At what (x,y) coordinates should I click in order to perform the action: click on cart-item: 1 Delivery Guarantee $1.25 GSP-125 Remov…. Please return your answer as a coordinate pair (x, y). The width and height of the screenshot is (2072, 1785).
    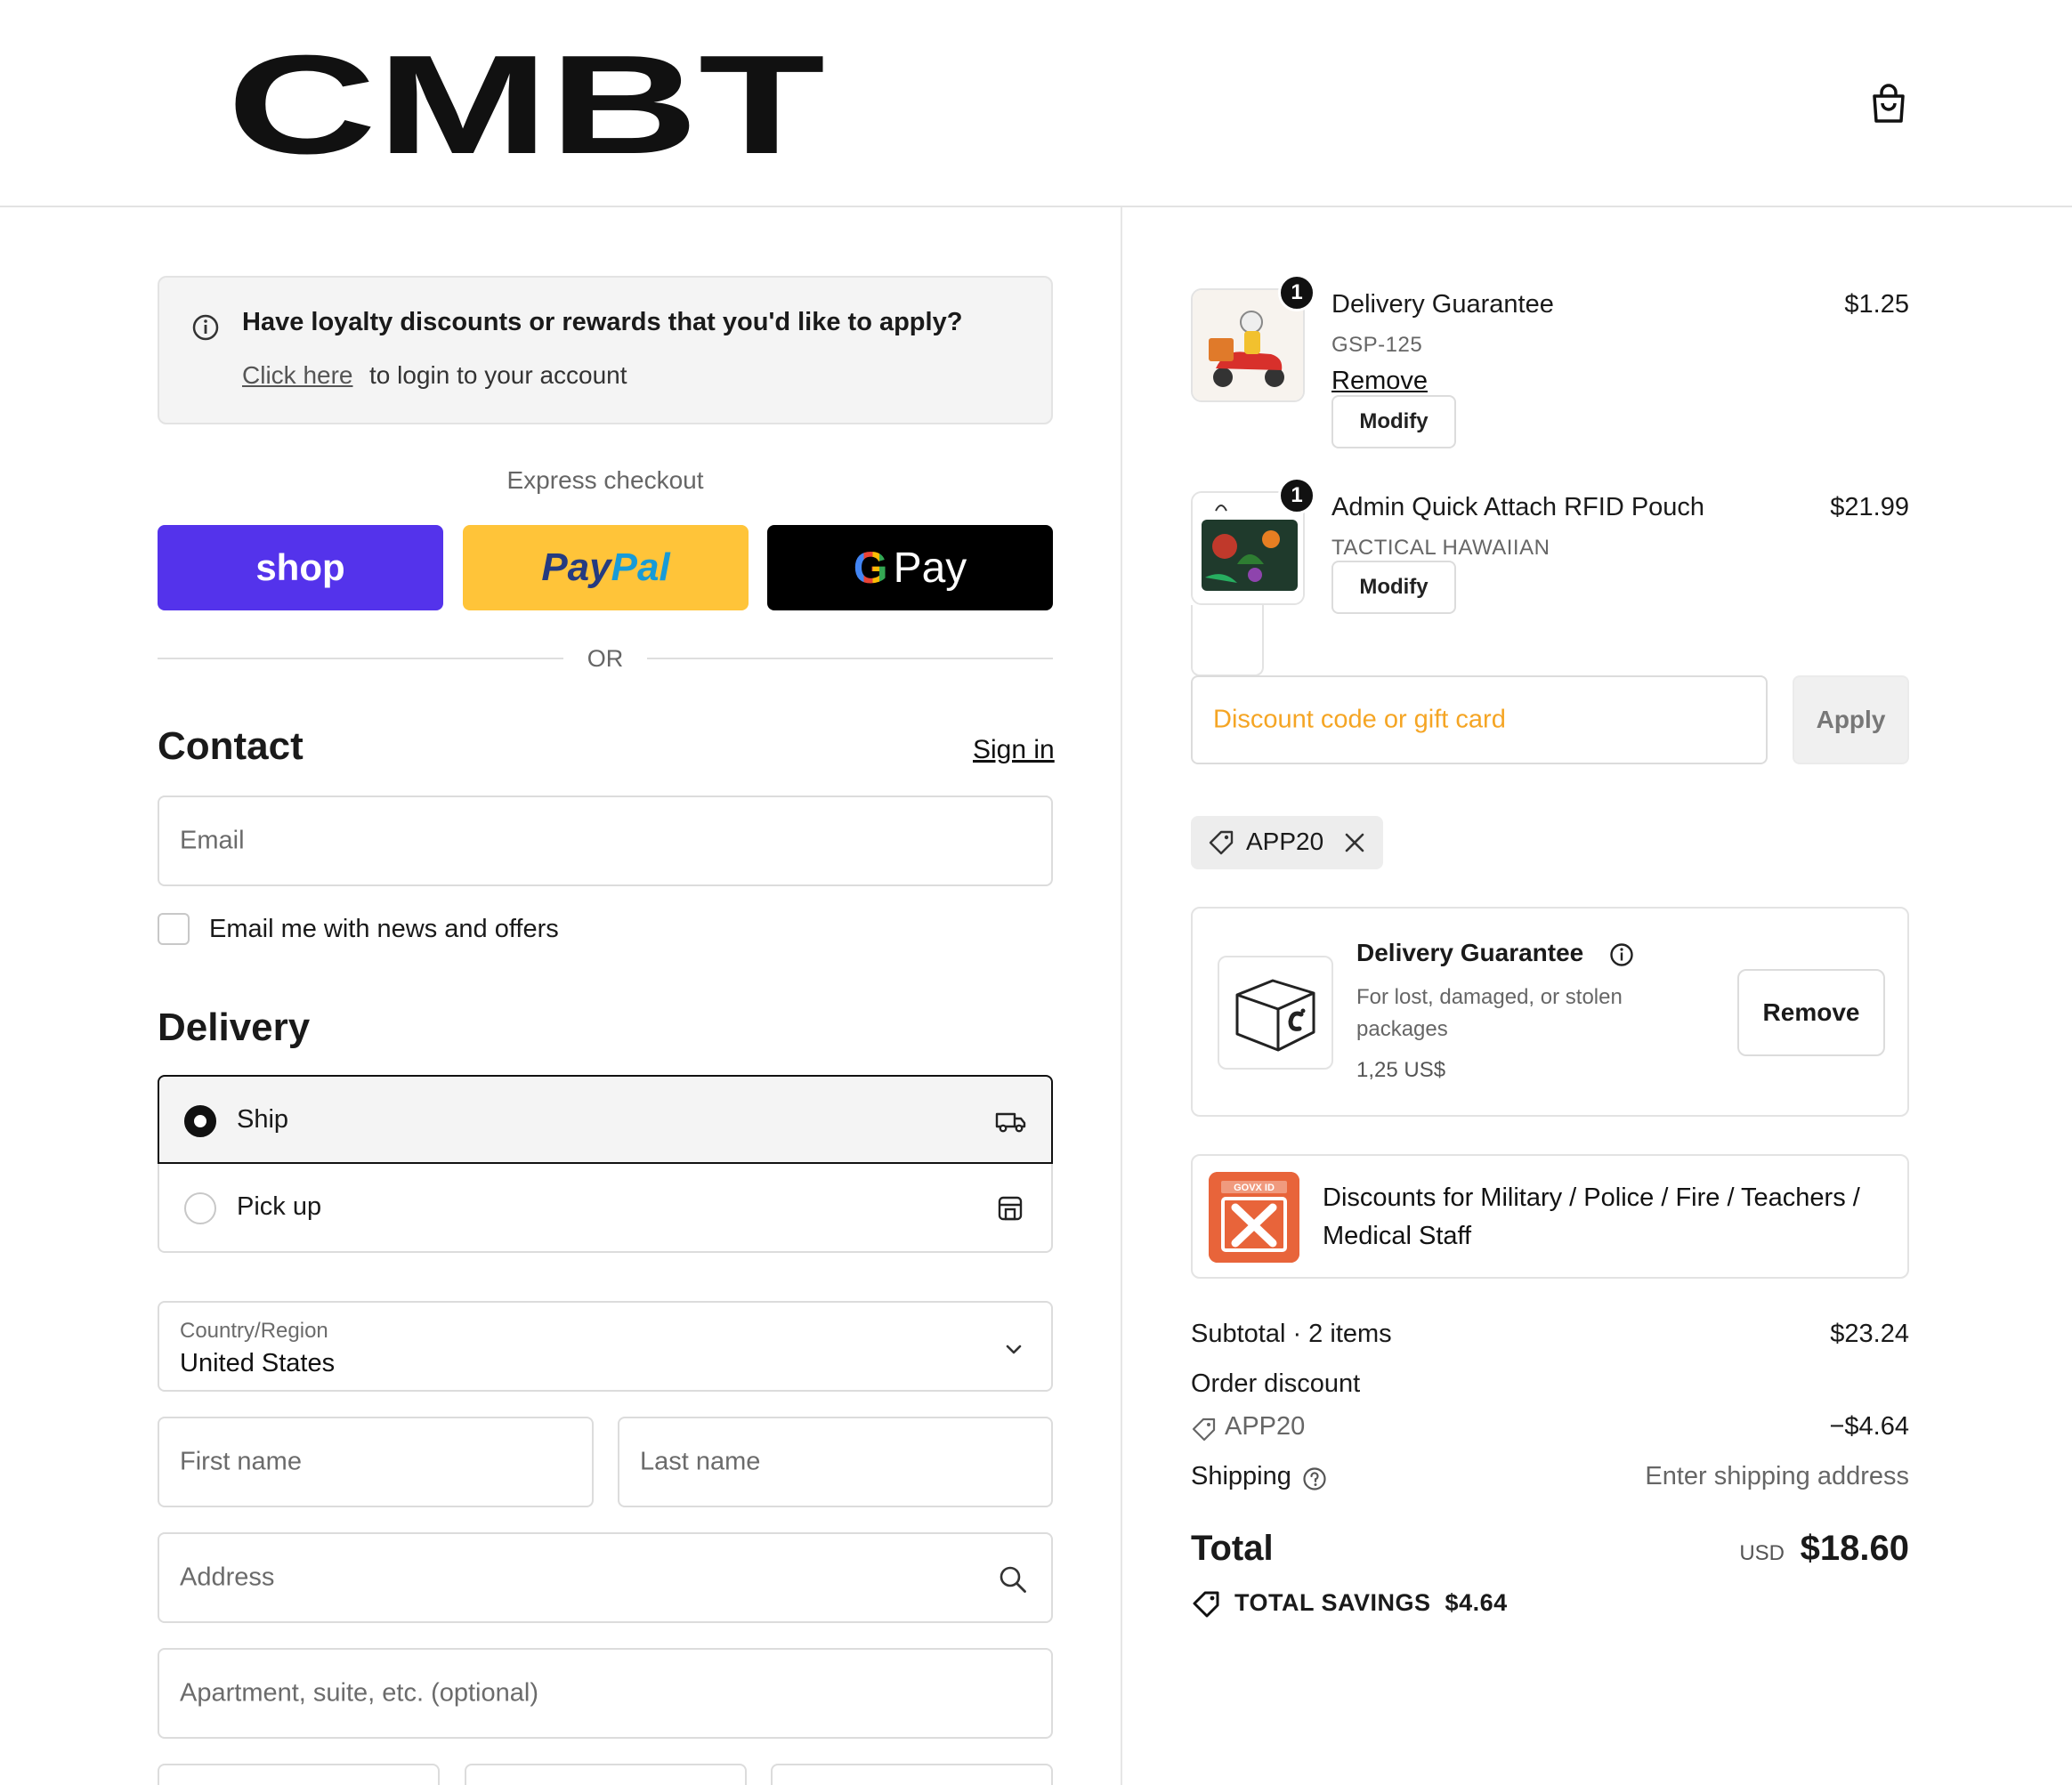
    Looking at the image, I should click on (1550, 365).